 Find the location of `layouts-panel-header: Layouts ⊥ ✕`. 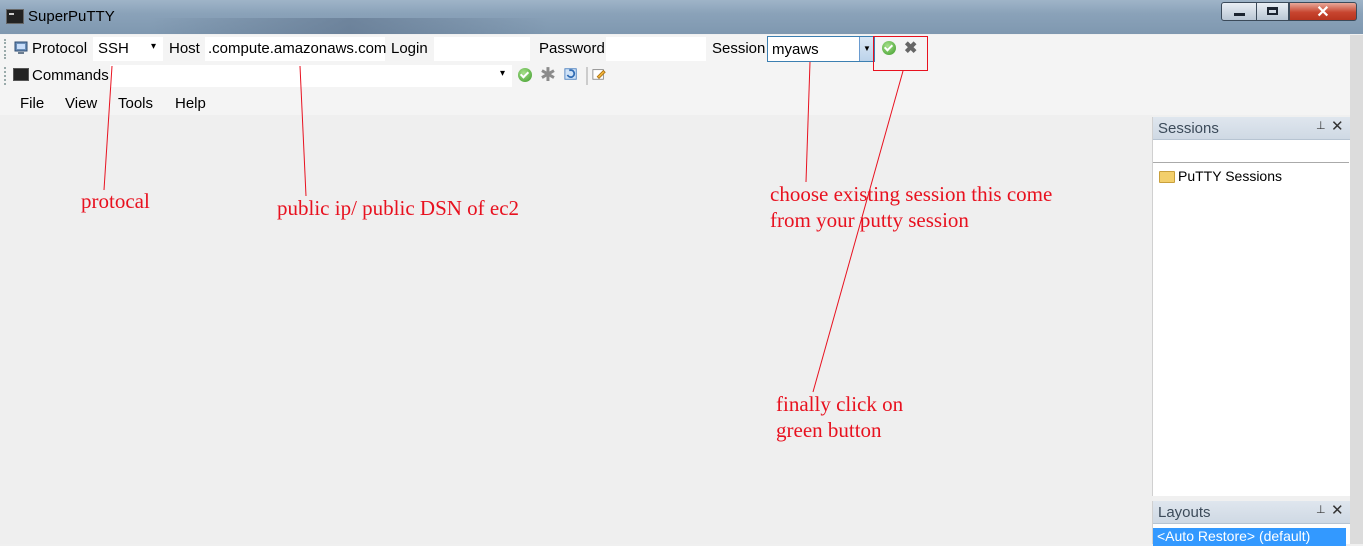

layouts-panel-header: Layouts ⊥ ✕ is located at coordinates (1252, 512).